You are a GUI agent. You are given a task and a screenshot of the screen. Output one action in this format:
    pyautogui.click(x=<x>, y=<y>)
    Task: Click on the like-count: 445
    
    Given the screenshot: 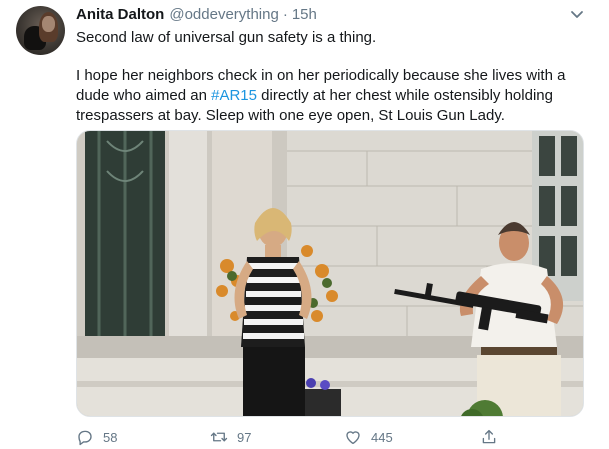 What is the action you would take?
    pyautogui.click(x=382, y=437)
    